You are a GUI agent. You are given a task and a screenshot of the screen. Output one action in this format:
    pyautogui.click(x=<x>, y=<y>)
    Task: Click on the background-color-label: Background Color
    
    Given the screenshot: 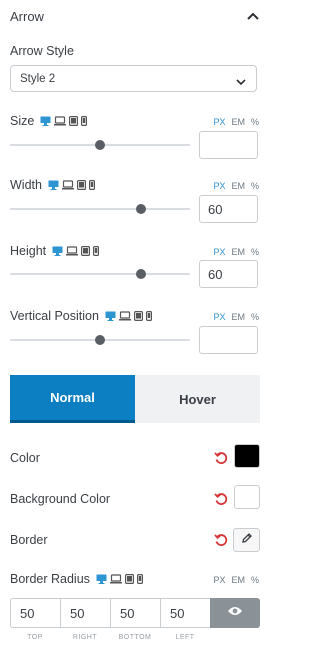 What is the action you would take?
    pyautogui.click(x=60, y=499)
    